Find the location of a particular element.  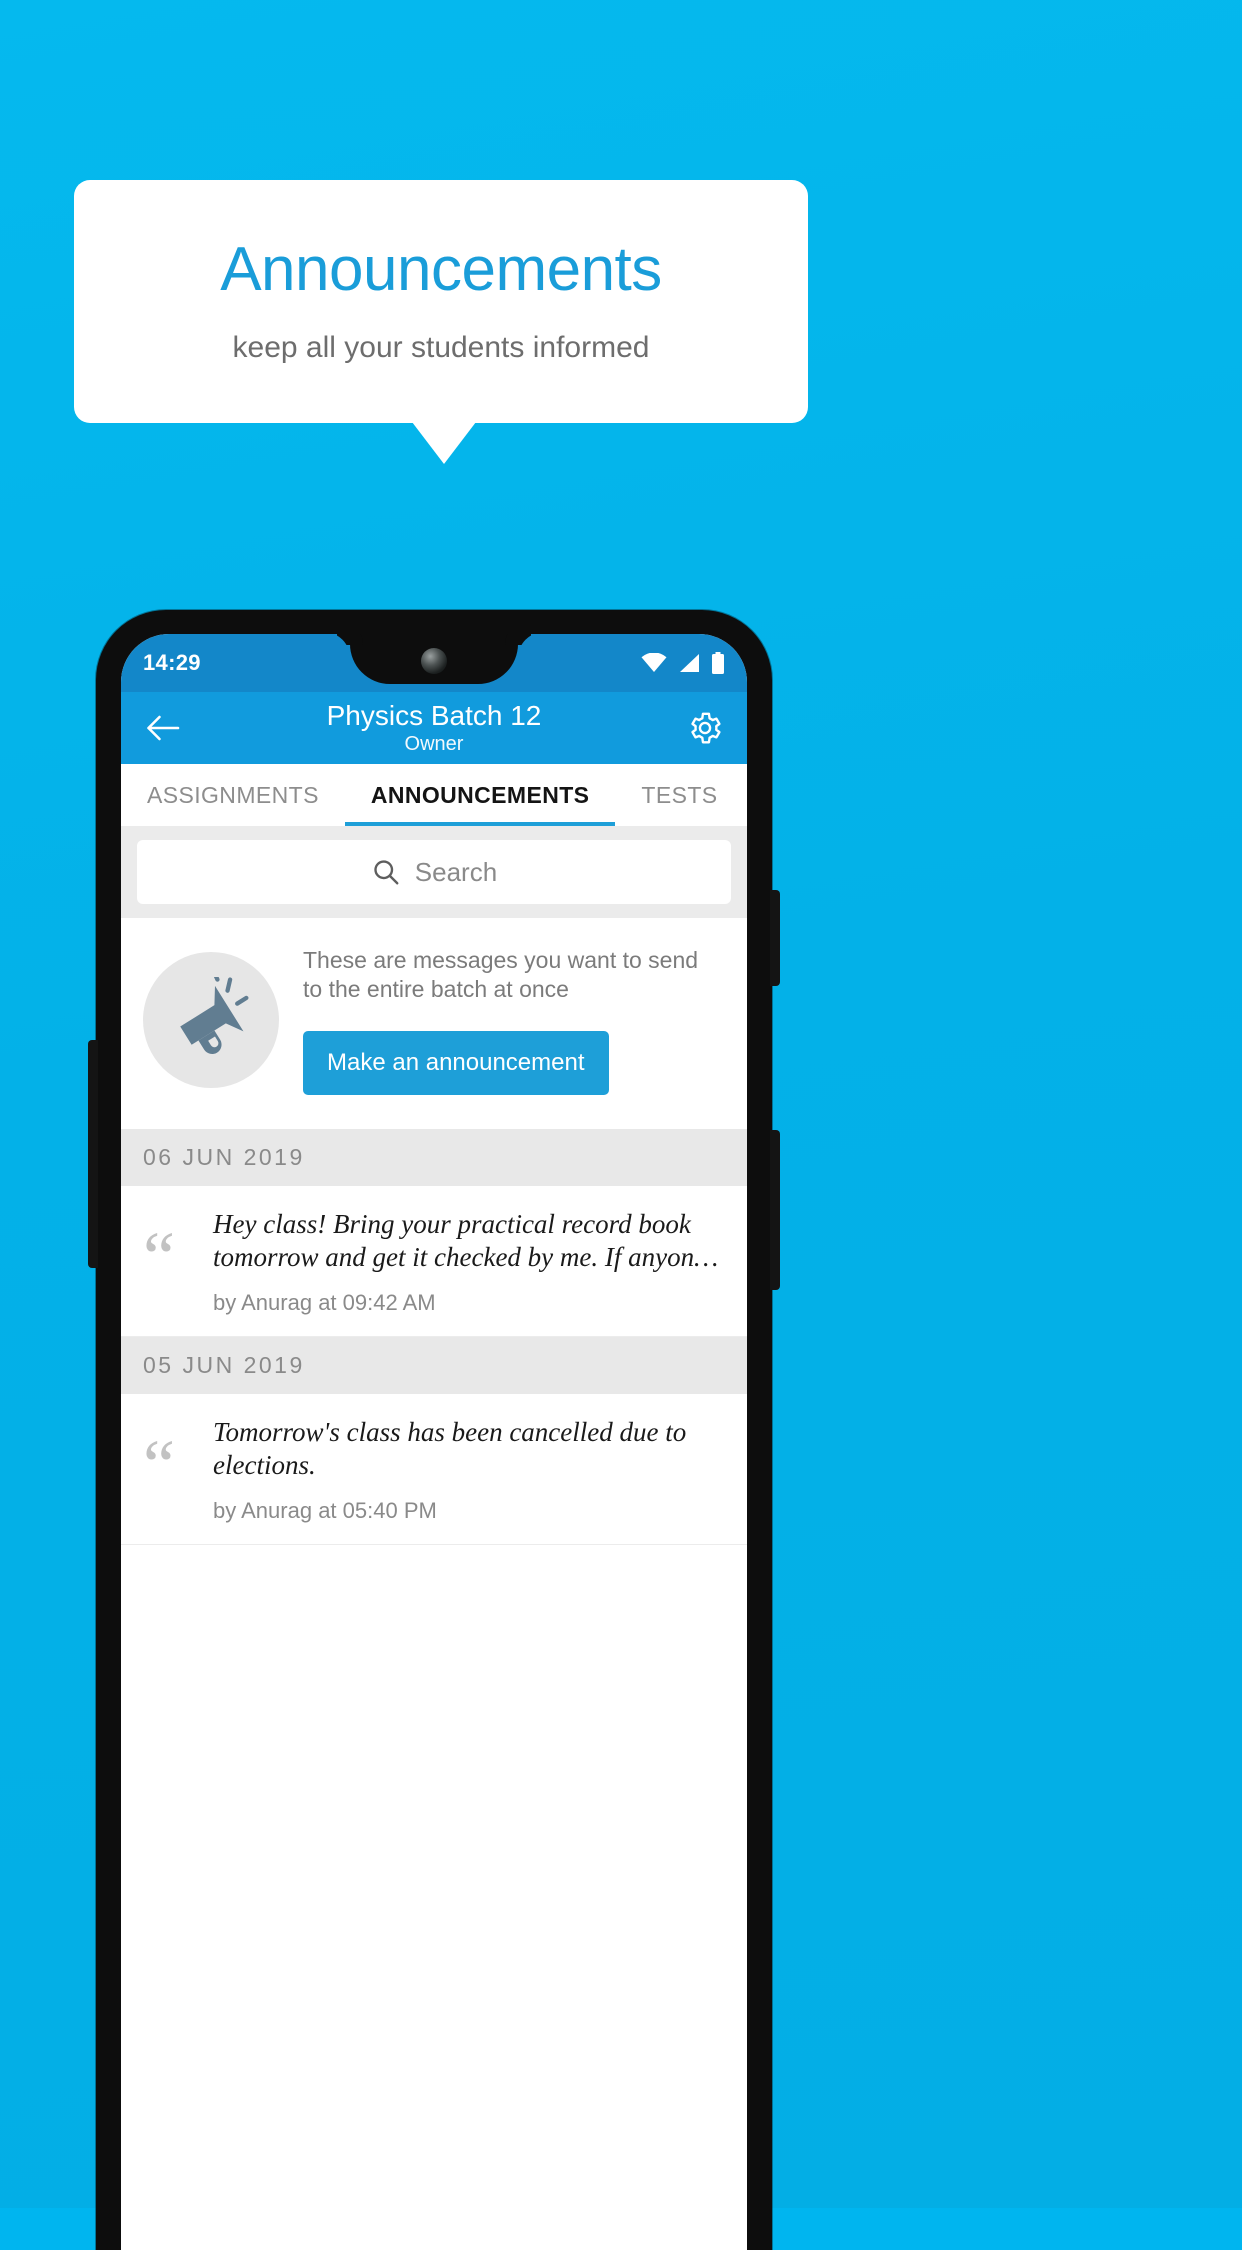

battery-icon is located at coordinates (718, 663).